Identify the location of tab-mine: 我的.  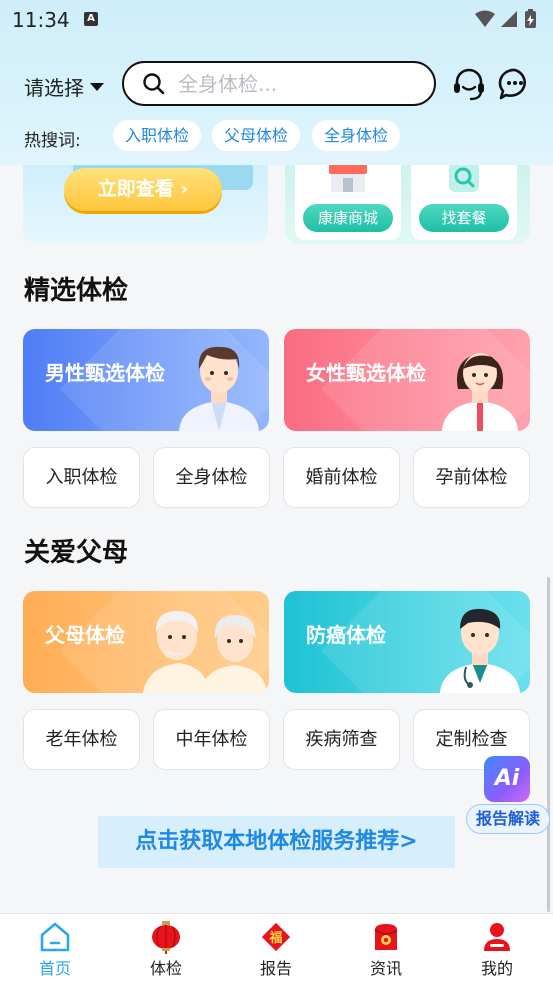
(497, 948).